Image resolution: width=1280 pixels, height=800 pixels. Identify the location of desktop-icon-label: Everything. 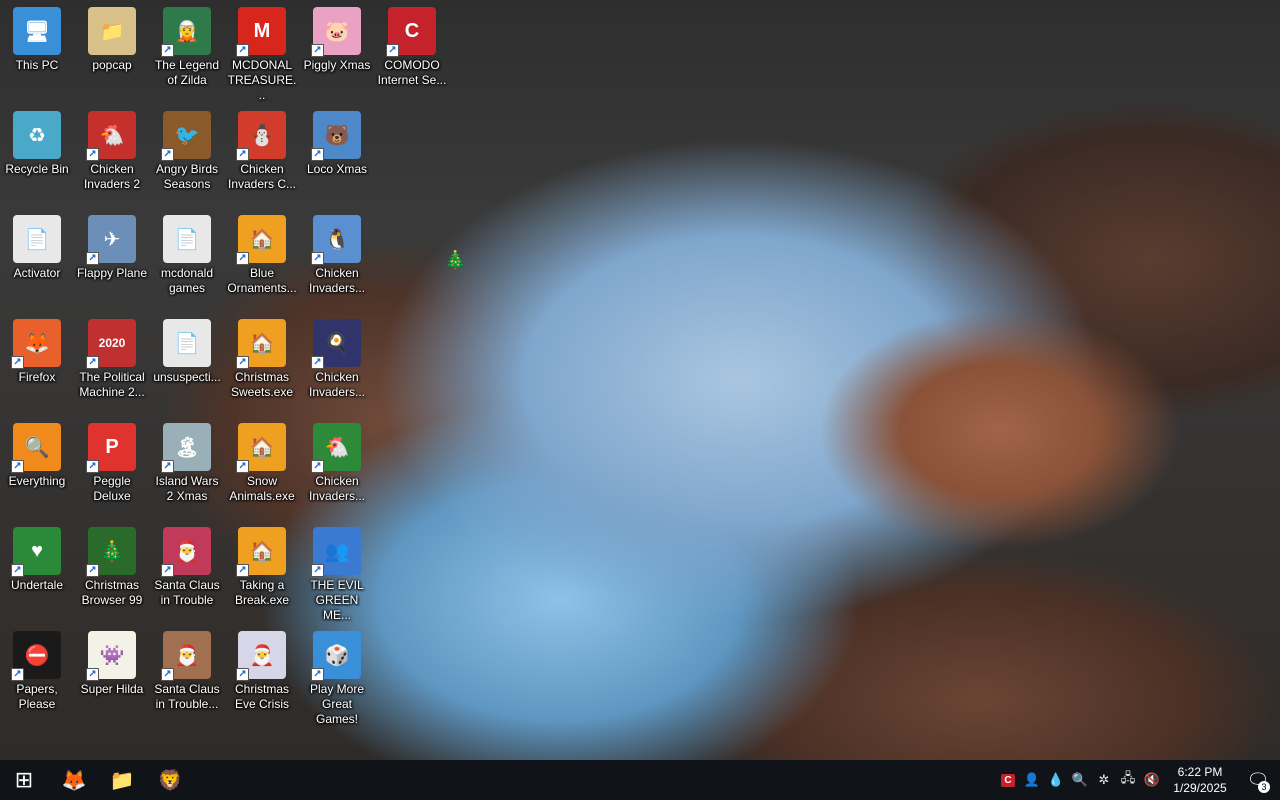
(37, 481).